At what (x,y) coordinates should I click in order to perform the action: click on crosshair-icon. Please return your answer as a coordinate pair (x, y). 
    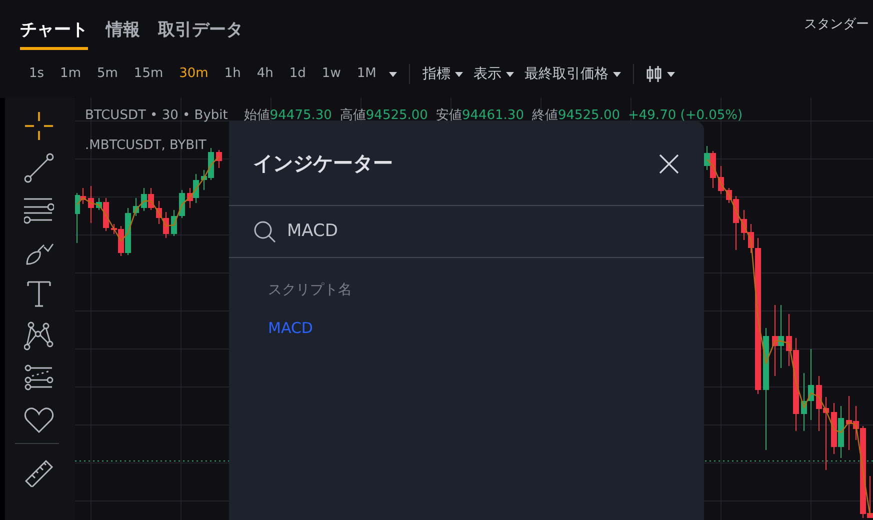
    Looking at the image, I should click on (39, 126).